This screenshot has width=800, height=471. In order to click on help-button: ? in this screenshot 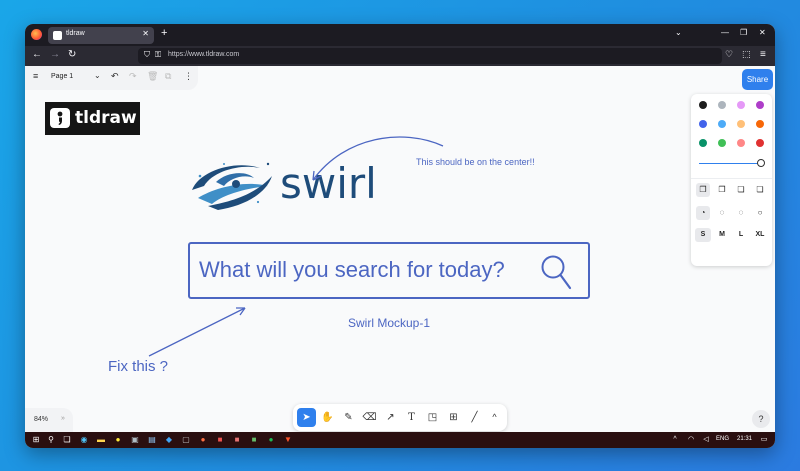, I will do `click(761, 419)`.